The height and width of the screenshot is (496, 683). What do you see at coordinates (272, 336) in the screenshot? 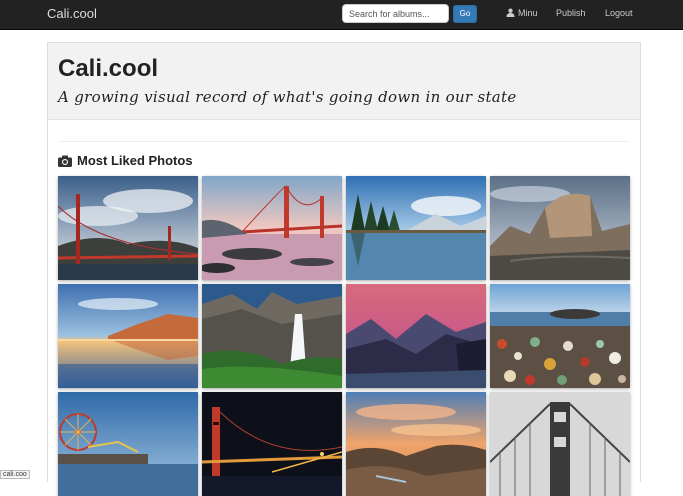
I see `photo-waterfall` at bounding box center [272, 336].